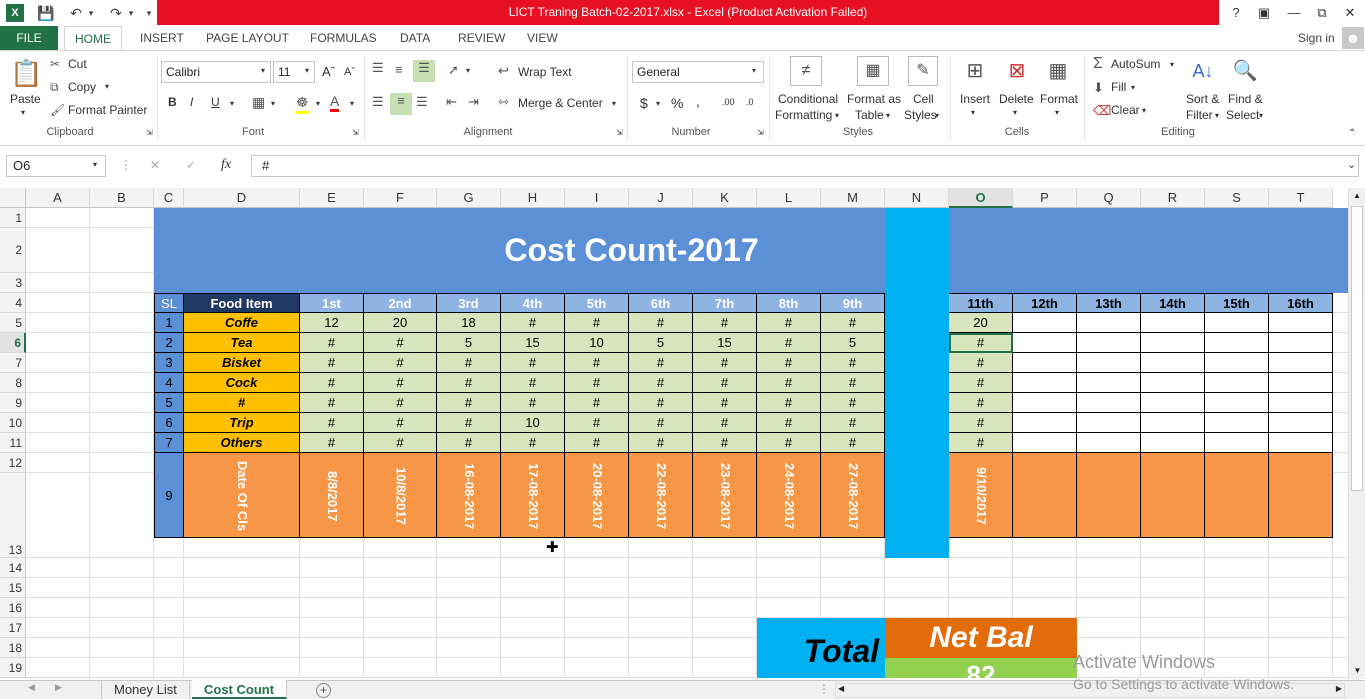  I want to click on column-header-f: F, so click(400, 198).